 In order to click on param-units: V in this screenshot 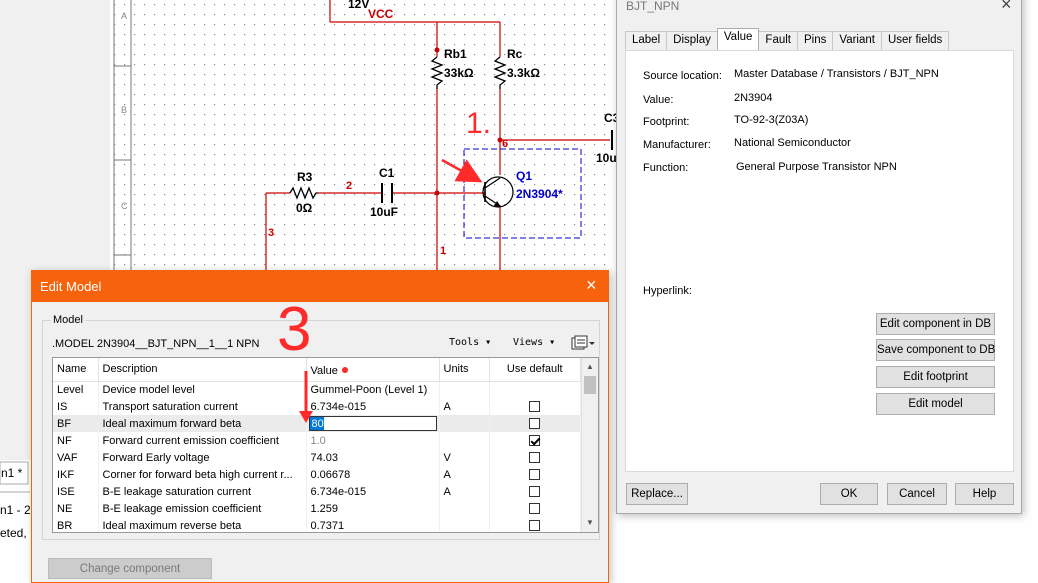, I will do `click(464, 457)`.